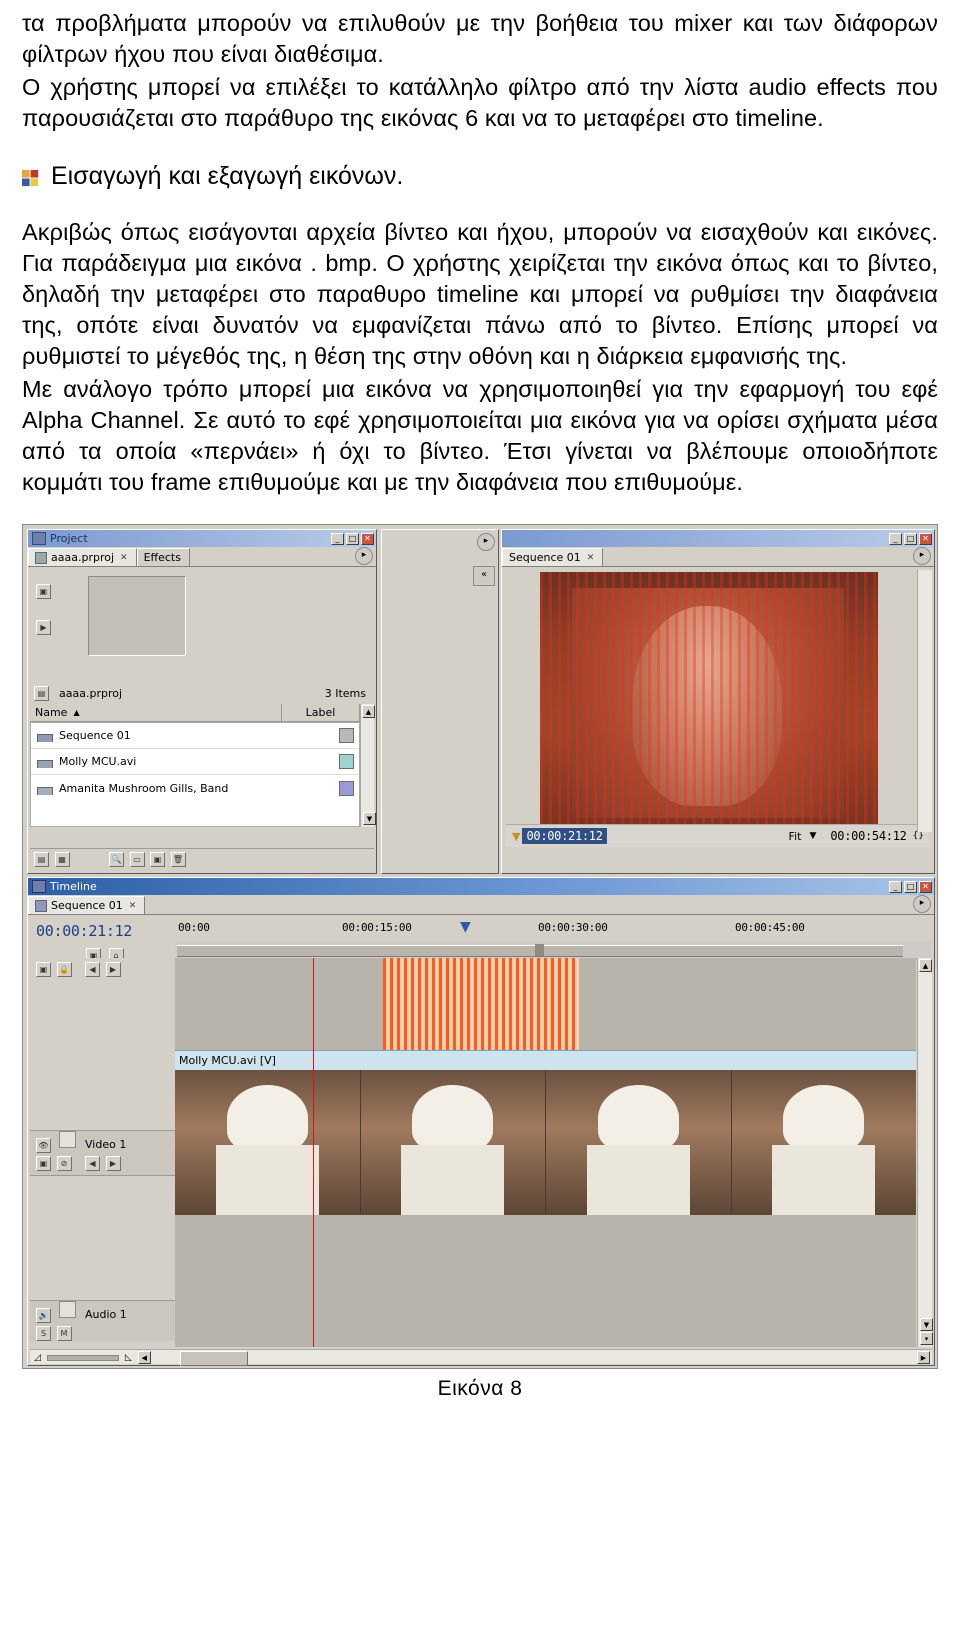  I want to click on table-row: Sequence 01, so click(195, 736).